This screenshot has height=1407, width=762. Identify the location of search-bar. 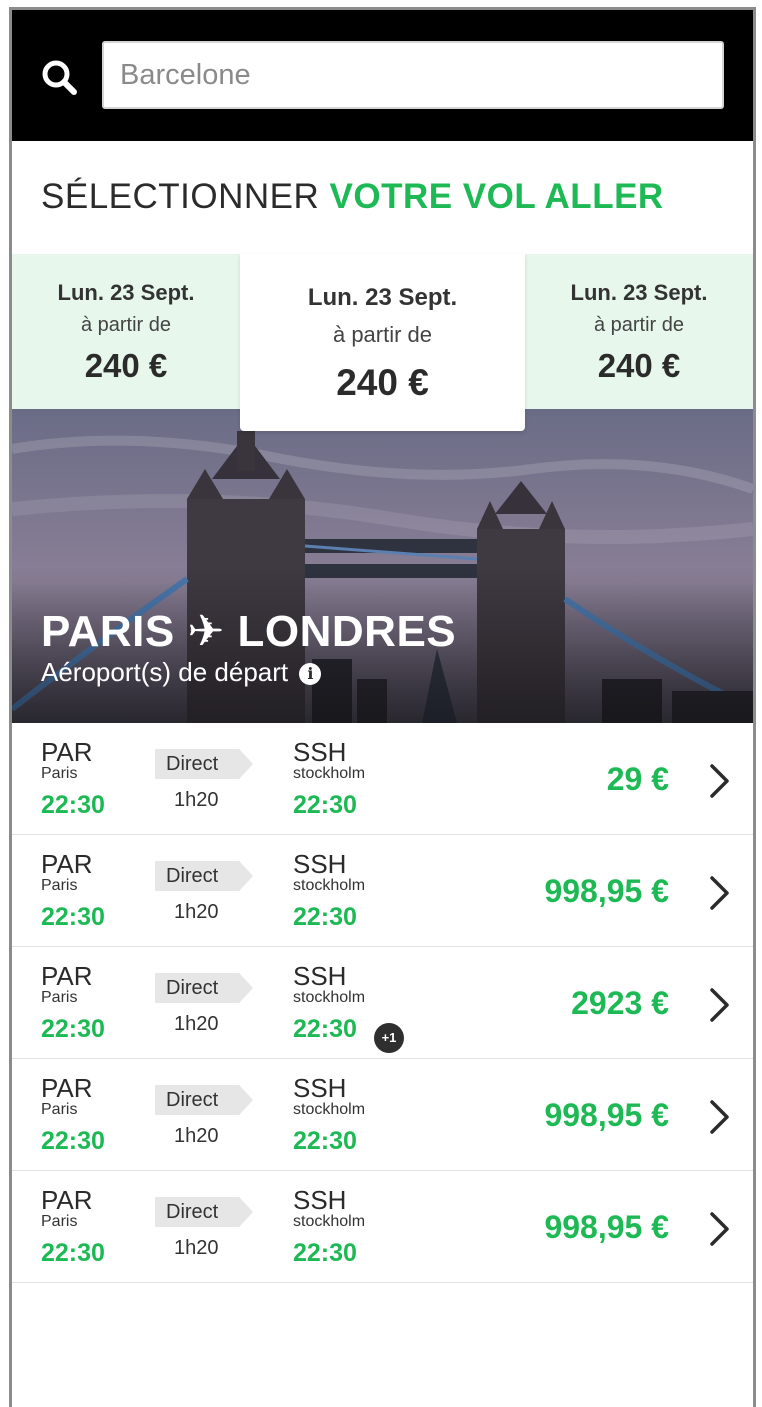
(382, 75).